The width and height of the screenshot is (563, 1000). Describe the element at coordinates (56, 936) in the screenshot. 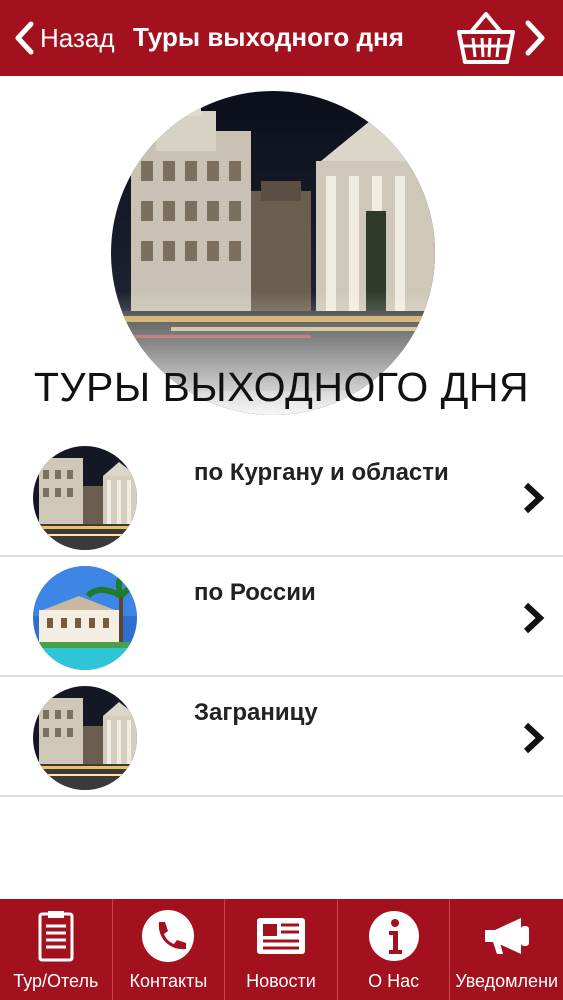

I see `clipboard-icon` at that location.